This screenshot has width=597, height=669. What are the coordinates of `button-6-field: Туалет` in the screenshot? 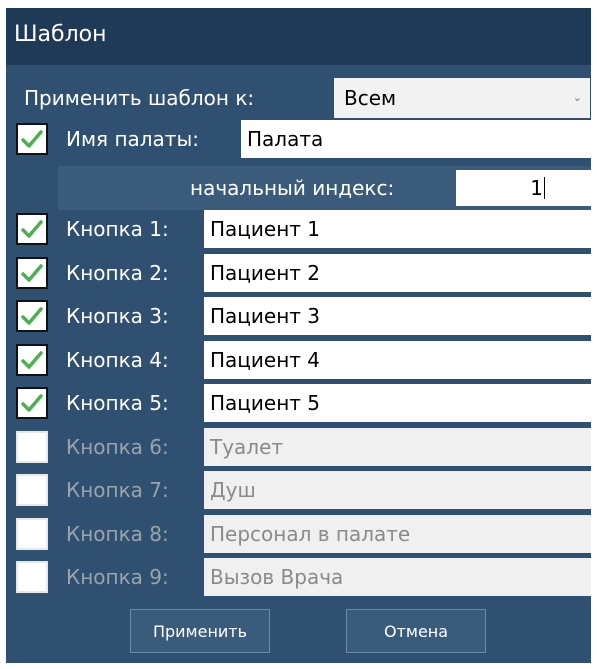 It's located at (397, 447).